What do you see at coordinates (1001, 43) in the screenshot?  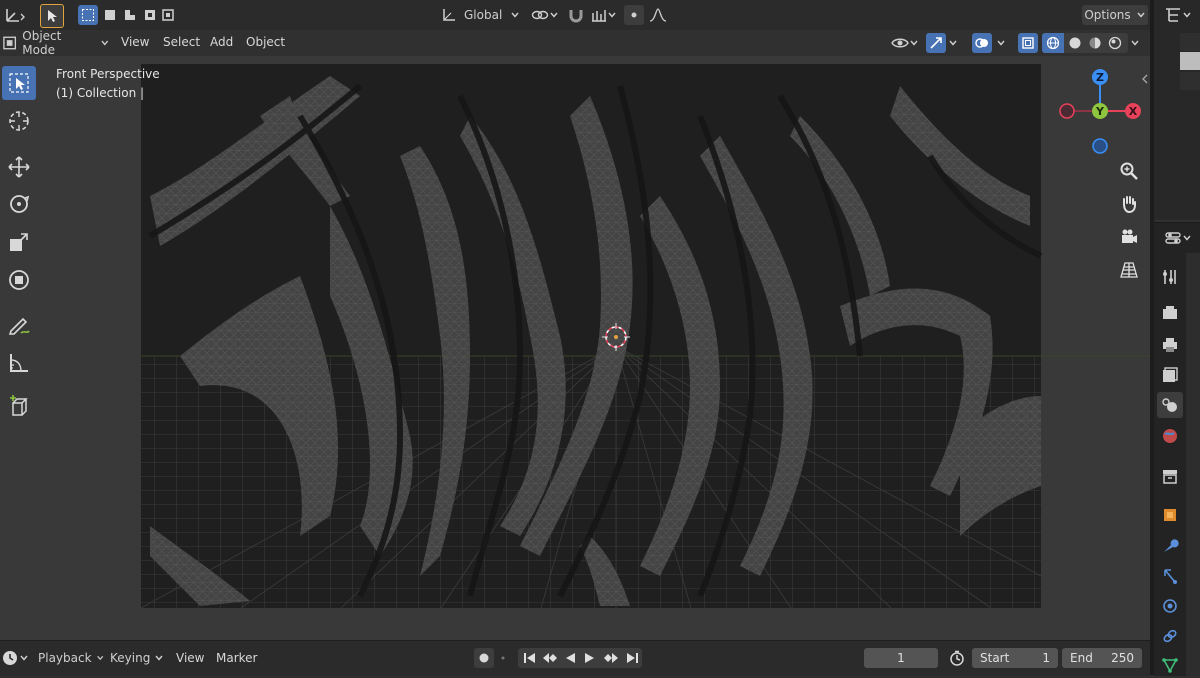 I see `overlays-dropdown` at bounding box center [1001, 43].